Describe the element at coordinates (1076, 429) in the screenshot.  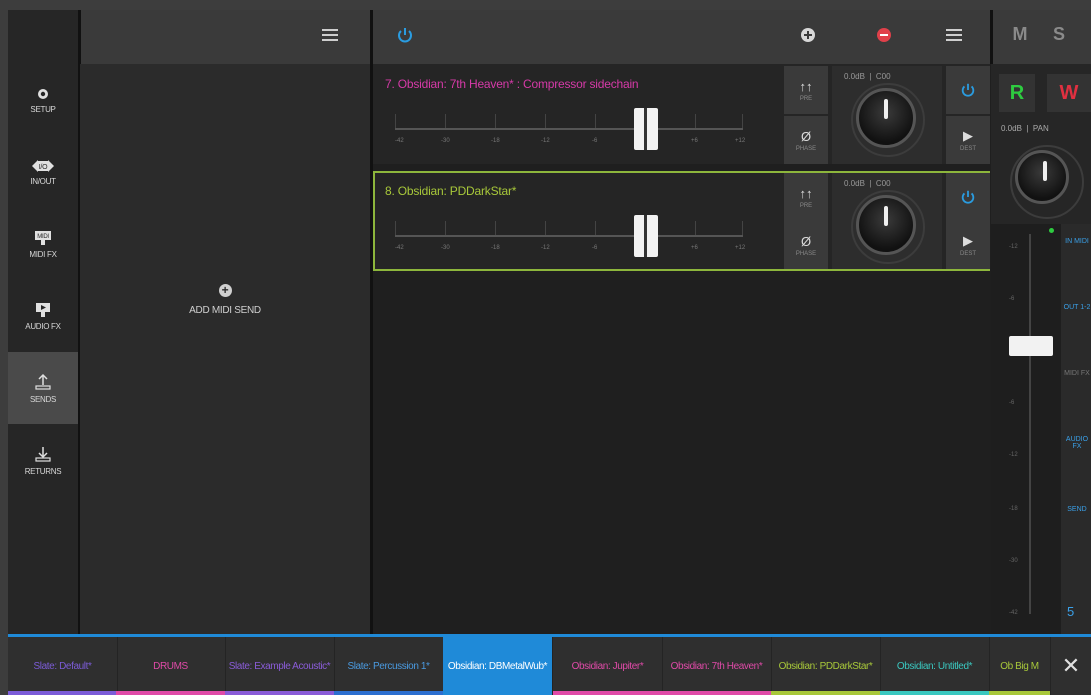
I see `strip-side-panel` at that location.